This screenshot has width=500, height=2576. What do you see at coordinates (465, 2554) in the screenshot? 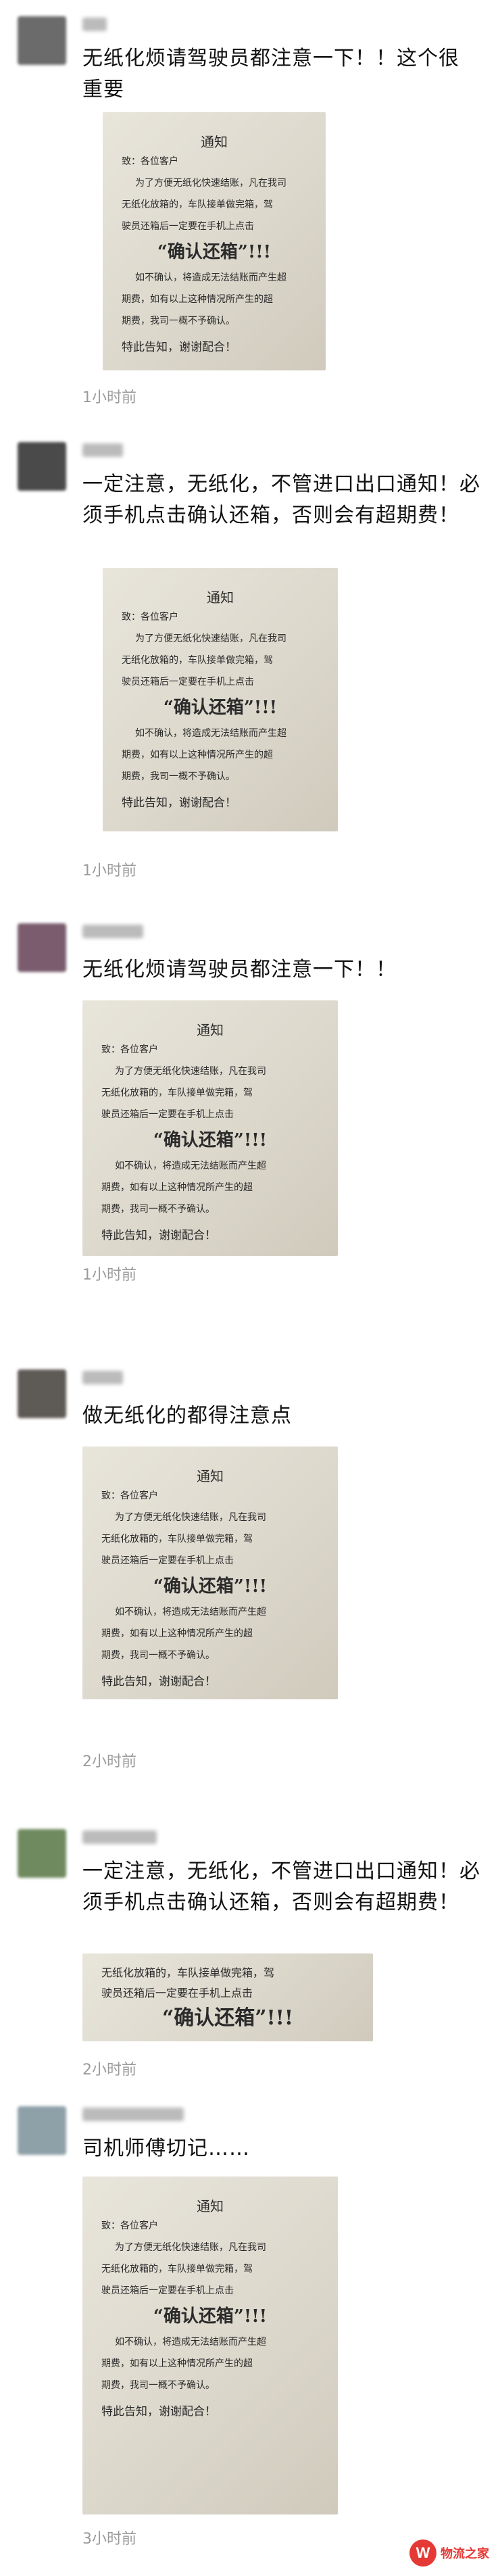
I see `watermark-text: 物流之家` at bounding box center [465, 2554].